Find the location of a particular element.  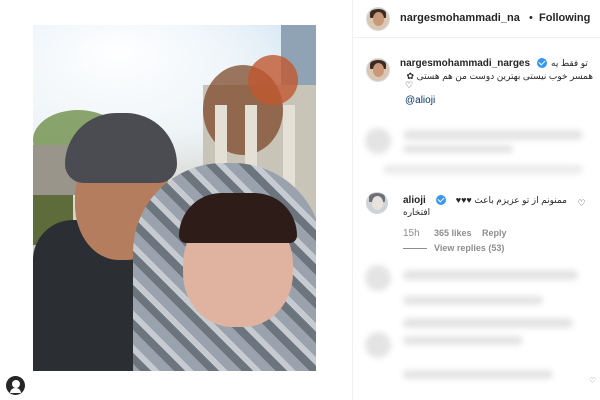

caption-avatar is located at coordinates (378, 70).